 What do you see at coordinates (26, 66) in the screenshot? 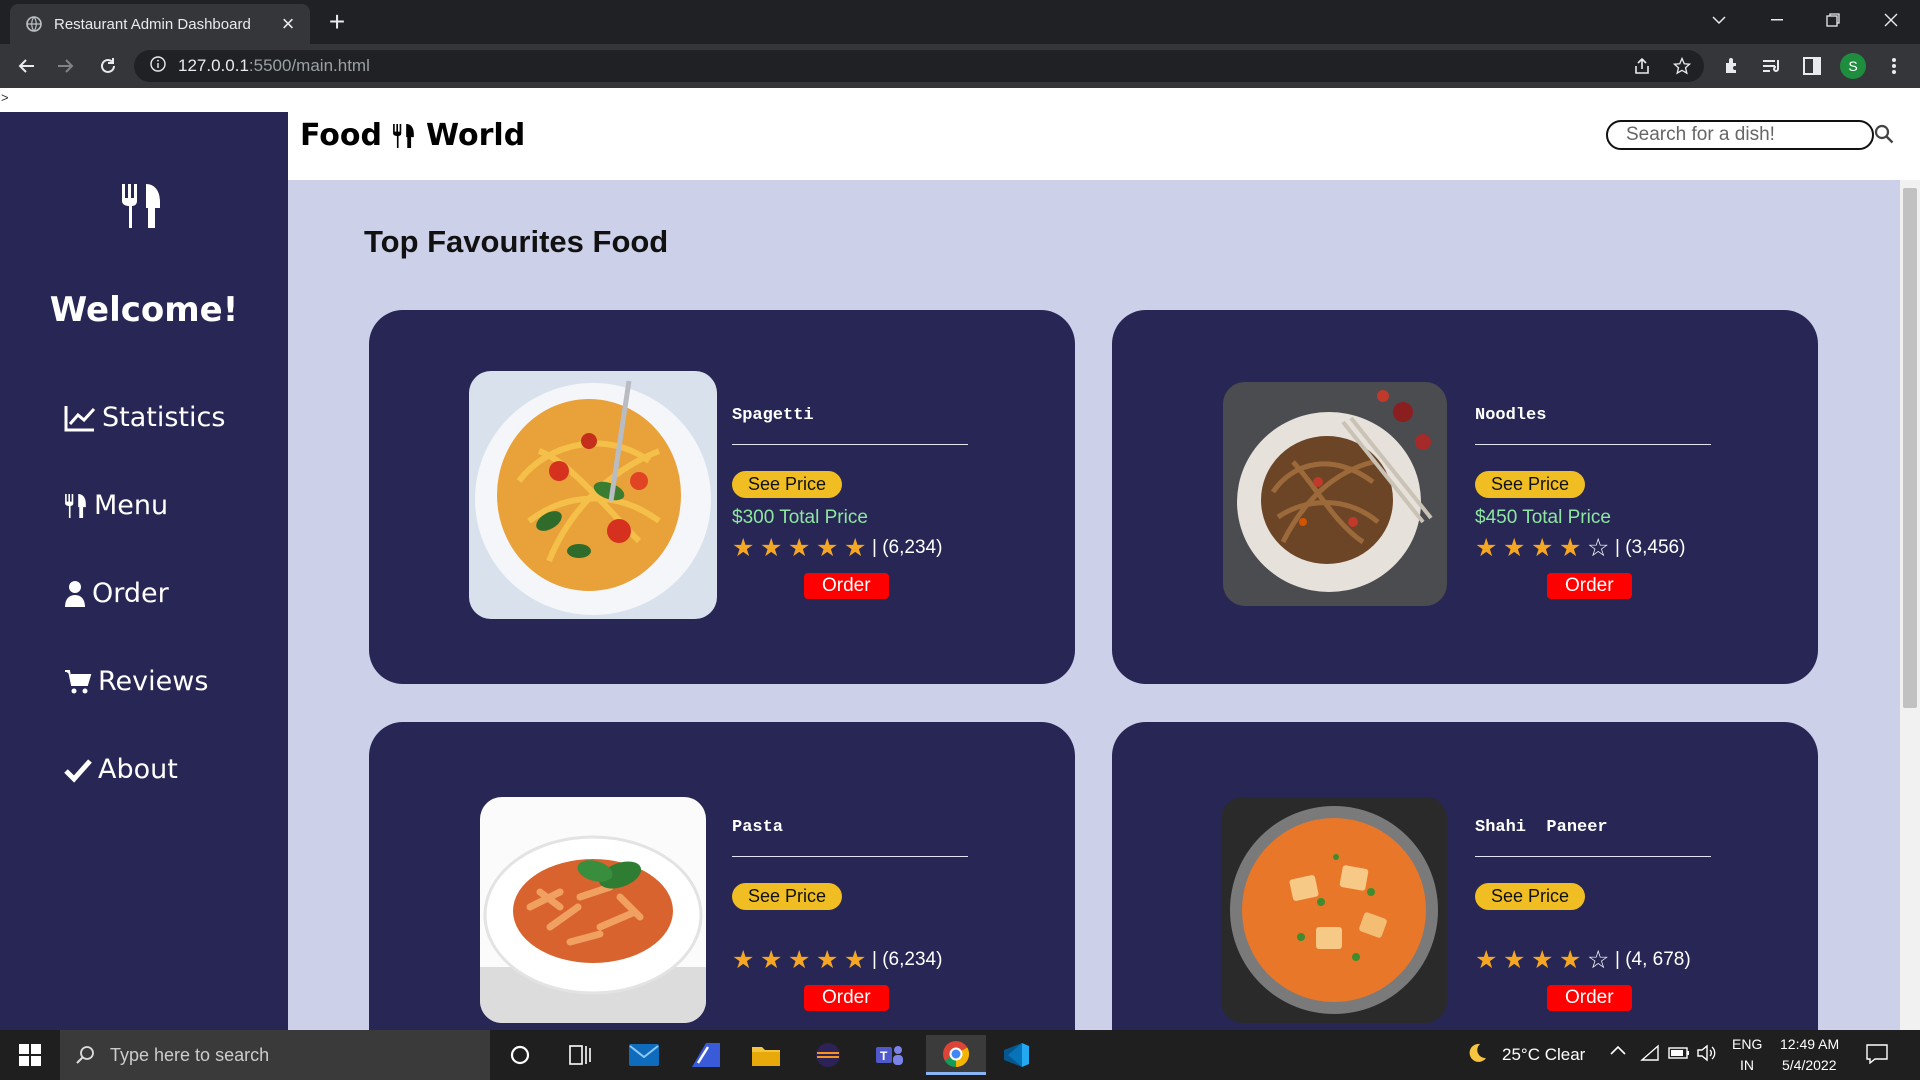
I see `back-arrow-icon` at bounding box center [26, 66].